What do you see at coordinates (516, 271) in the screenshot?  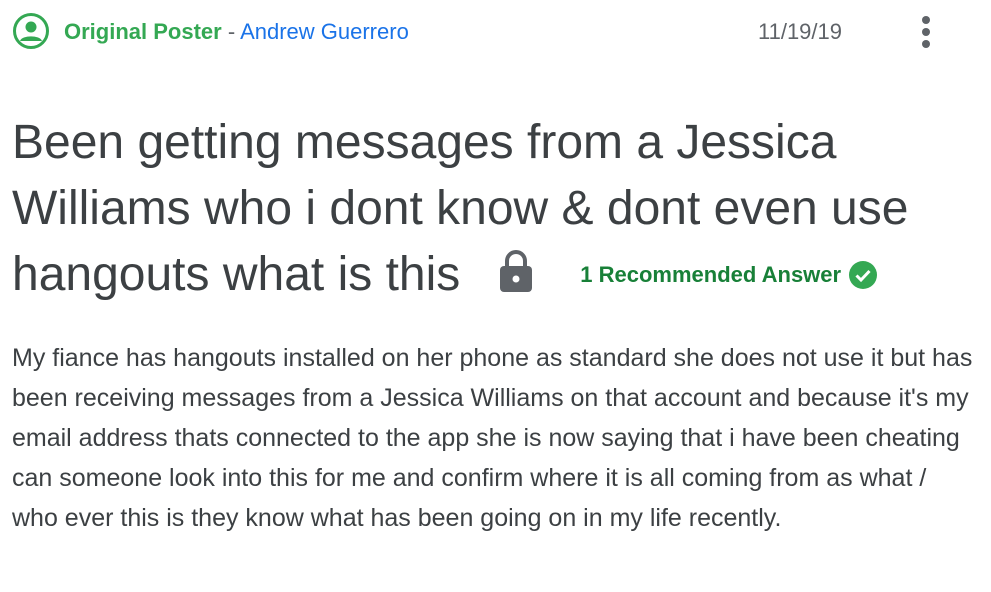 I see `lock-icon` at bounding box center [516, 271].